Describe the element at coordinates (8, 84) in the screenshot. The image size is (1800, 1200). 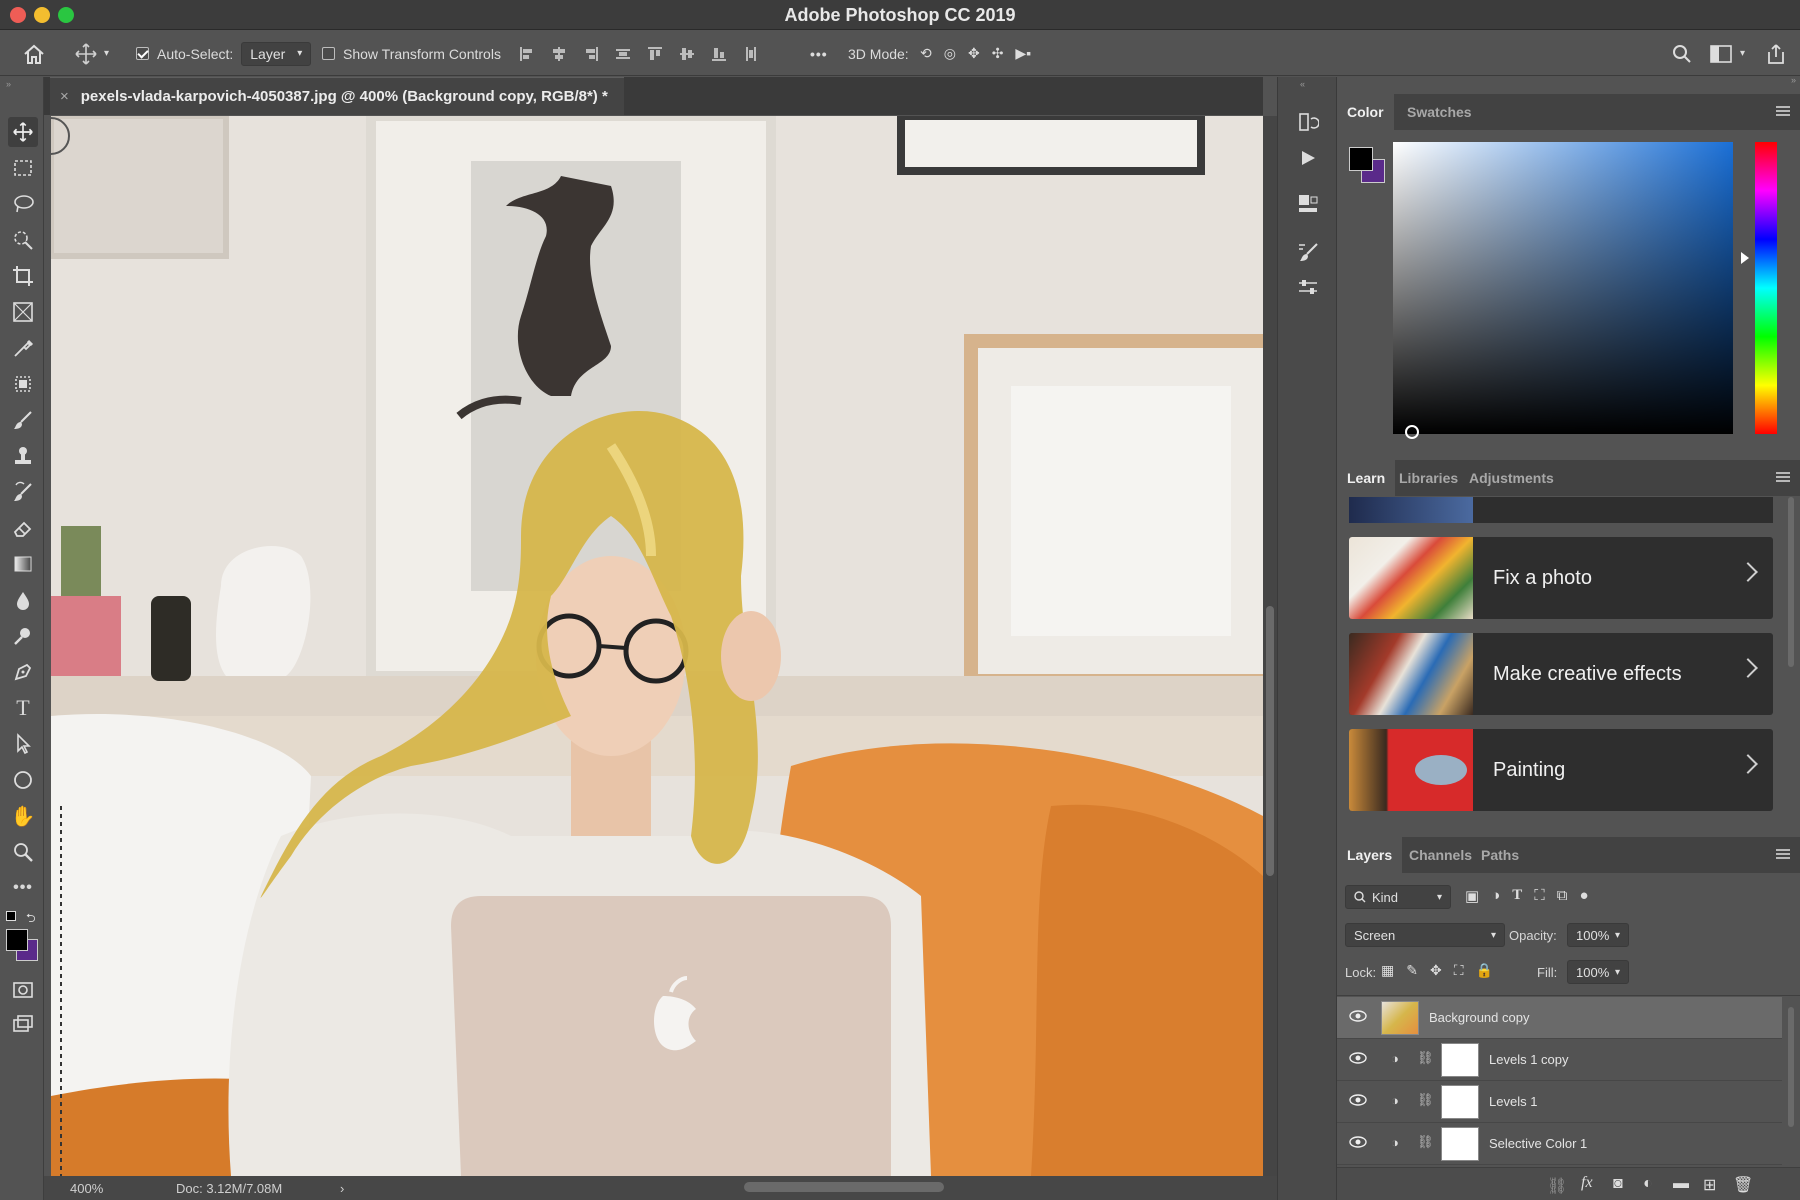
I see `collapse-icon: »` at that location.